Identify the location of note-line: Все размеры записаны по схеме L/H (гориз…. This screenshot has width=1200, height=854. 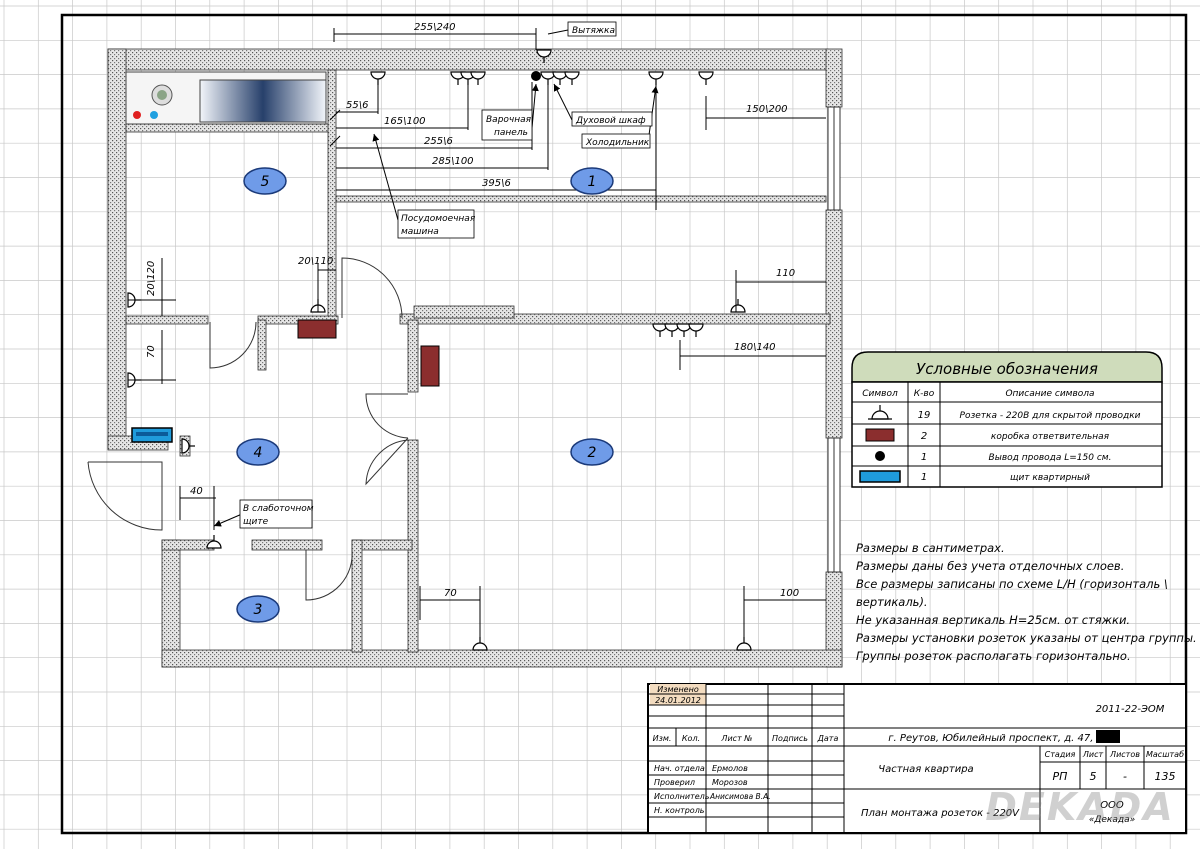
(1012, 584).